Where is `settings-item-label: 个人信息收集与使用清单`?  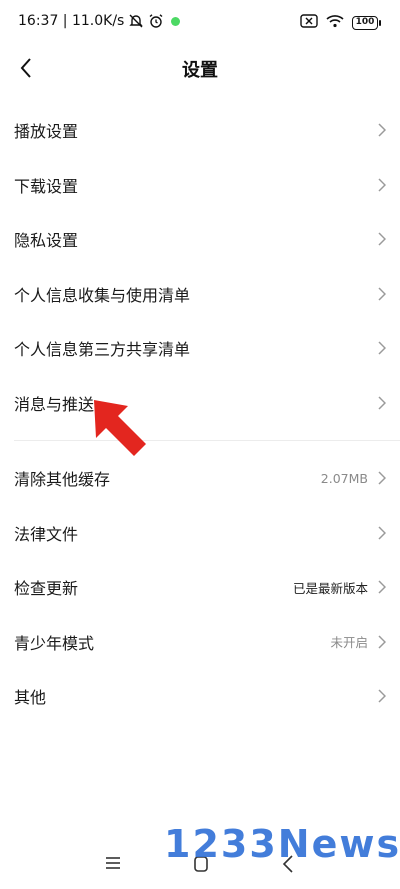 settings-item-label: 个人信息收集与使用清单 is located at coordinates (102, 295).